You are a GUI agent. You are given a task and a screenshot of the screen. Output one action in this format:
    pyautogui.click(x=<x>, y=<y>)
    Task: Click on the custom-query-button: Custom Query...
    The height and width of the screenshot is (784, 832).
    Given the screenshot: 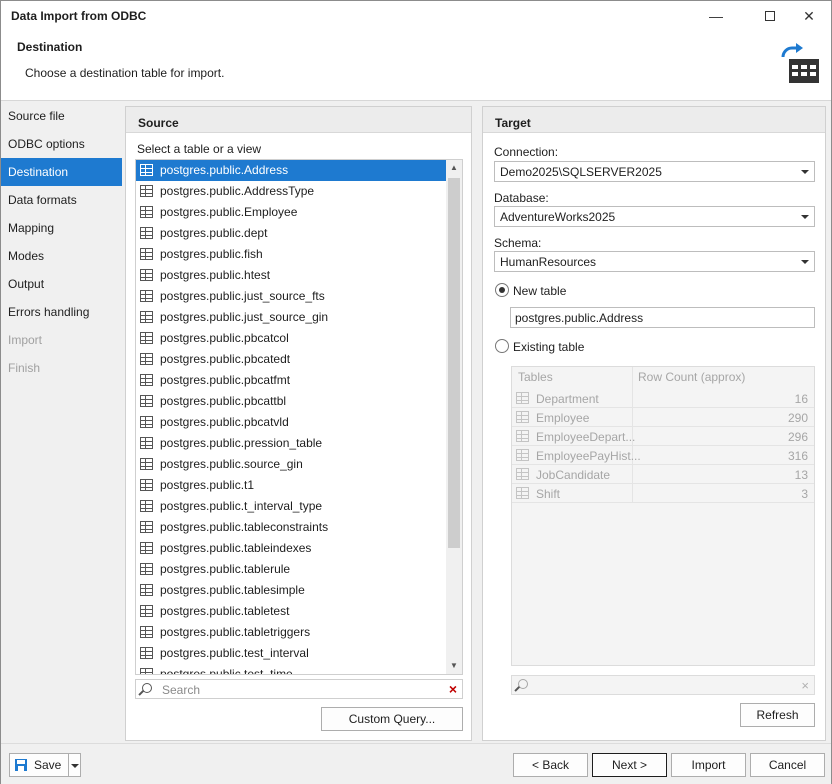 What is the action you would take?
    pyautogui.click(x=392, y=719)
    